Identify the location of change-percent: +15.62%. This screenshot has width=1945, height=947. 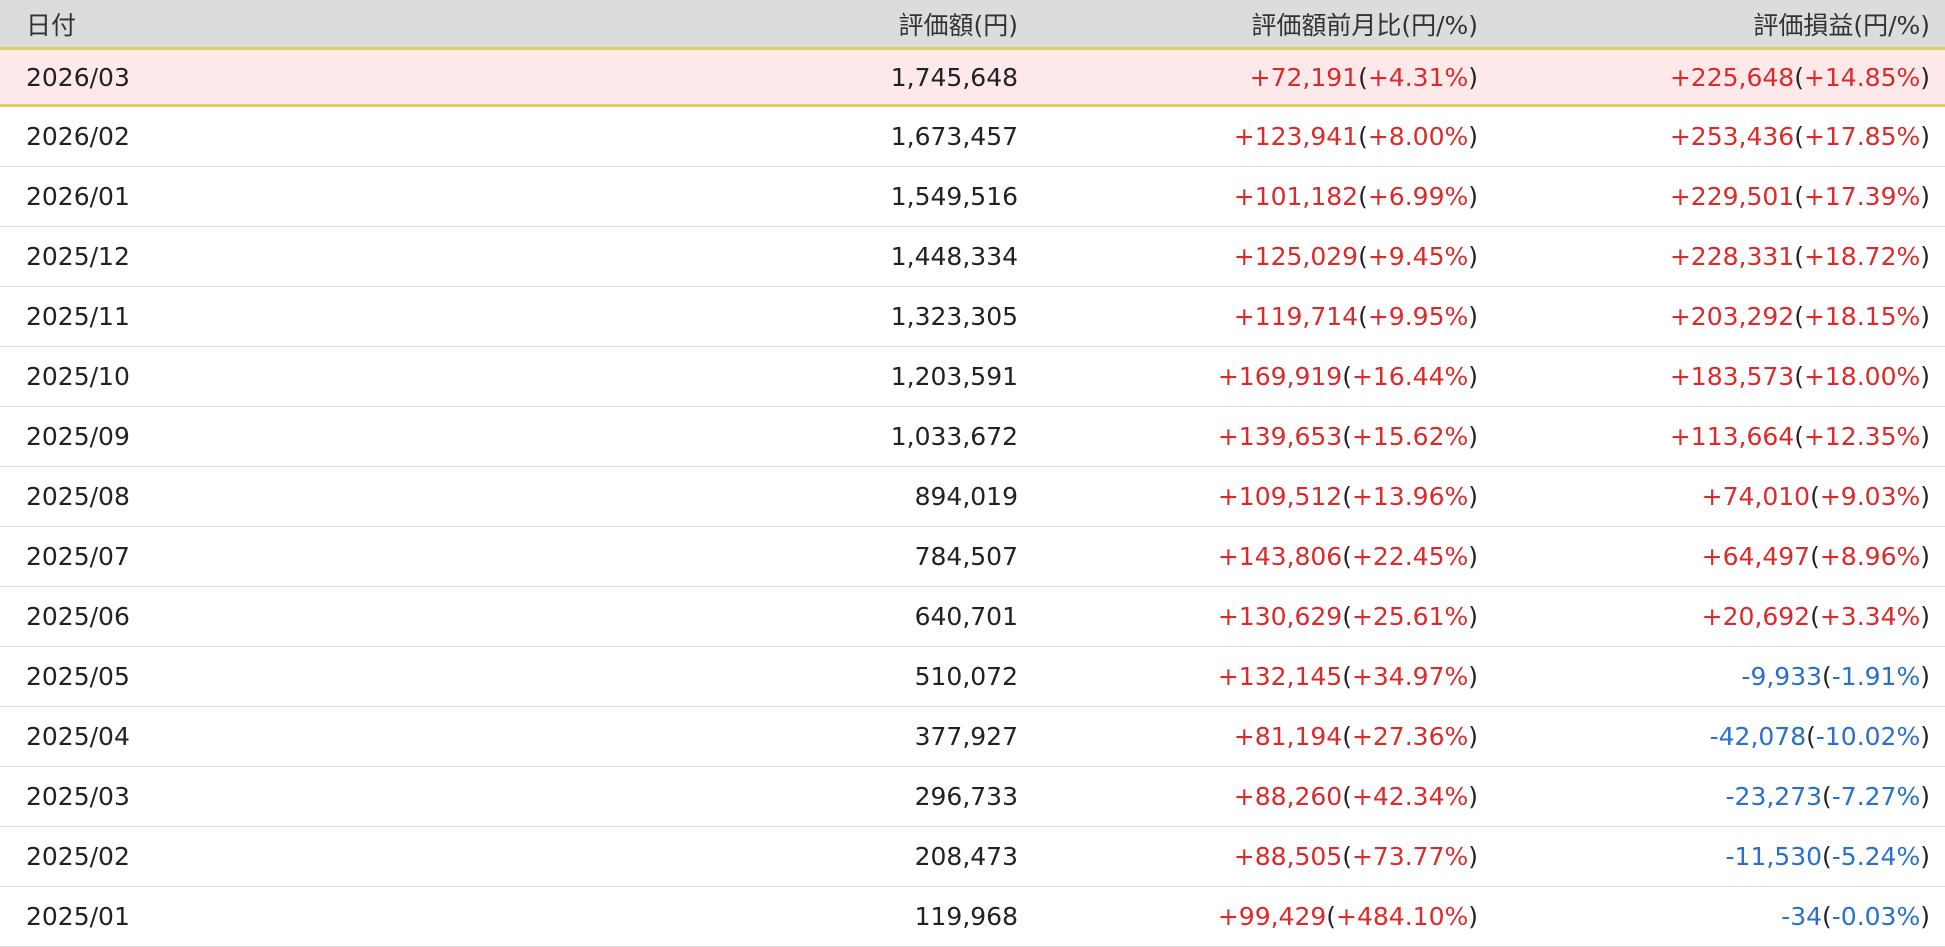
(1410, 436).